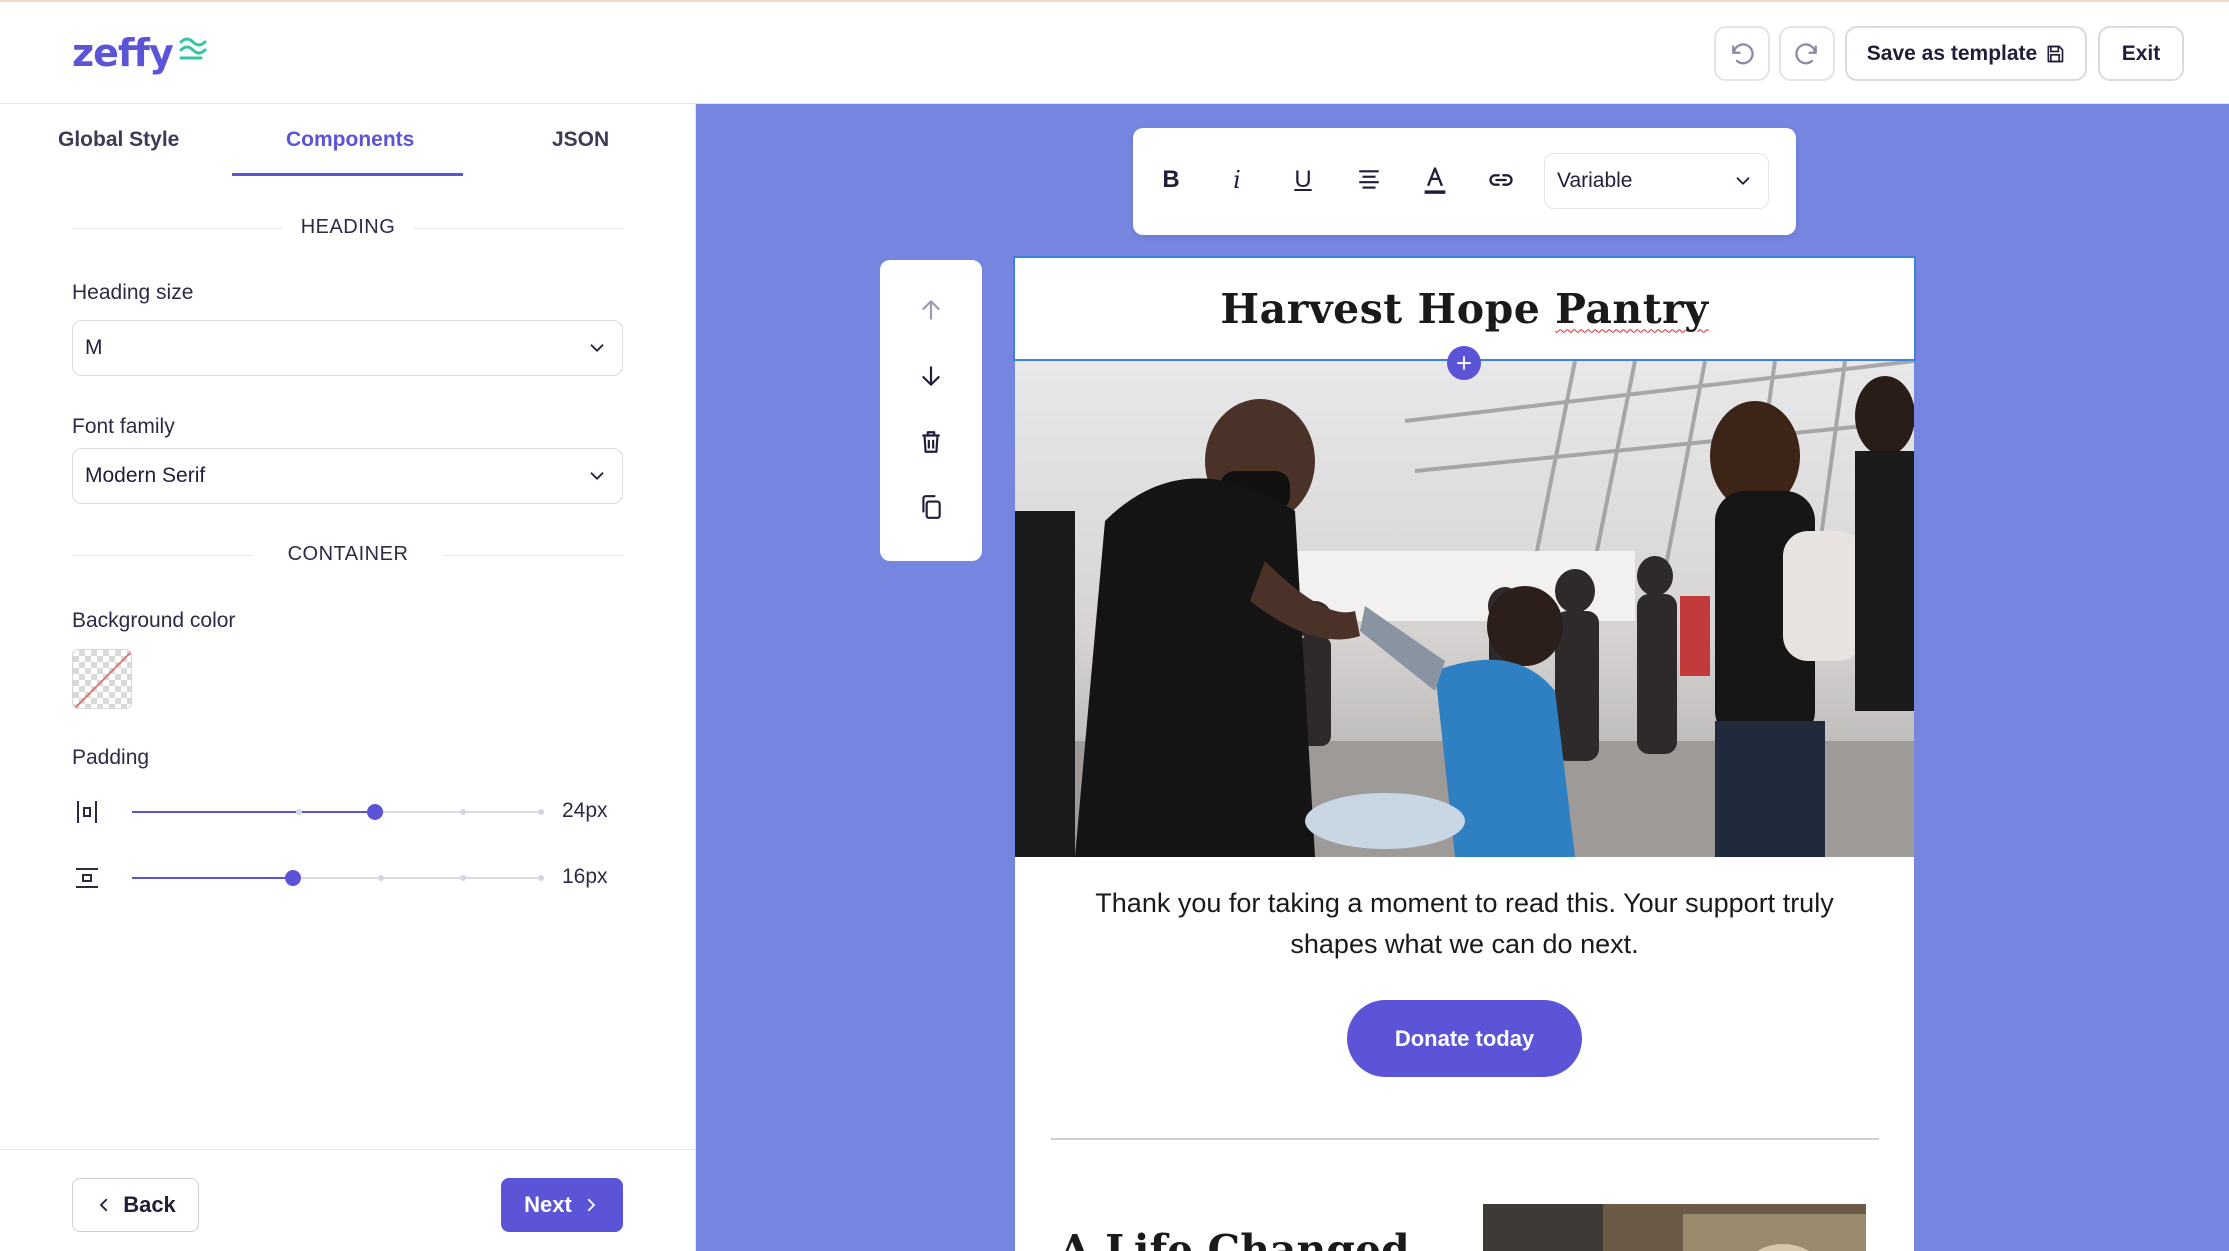  I want to click on email-heading: Harvest Hope Pantry, so click(1464, 309).